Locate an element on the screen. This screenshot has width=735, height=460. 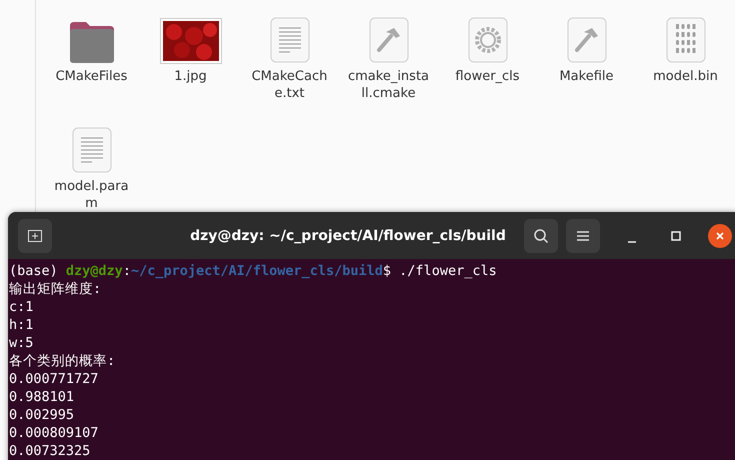
terminal-line: w:5 is located at coordinates (21, 343).